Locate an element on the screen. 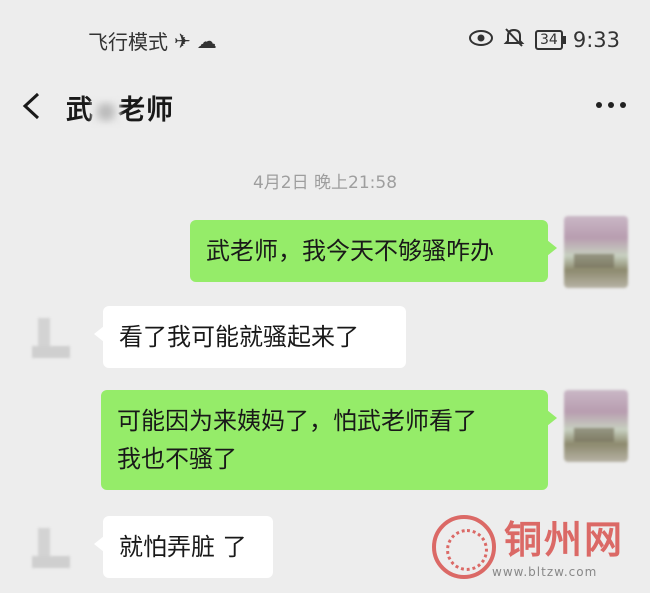 The width and height of the screenshot is (650, 593). back-icon is located at coordinates (31, 106).